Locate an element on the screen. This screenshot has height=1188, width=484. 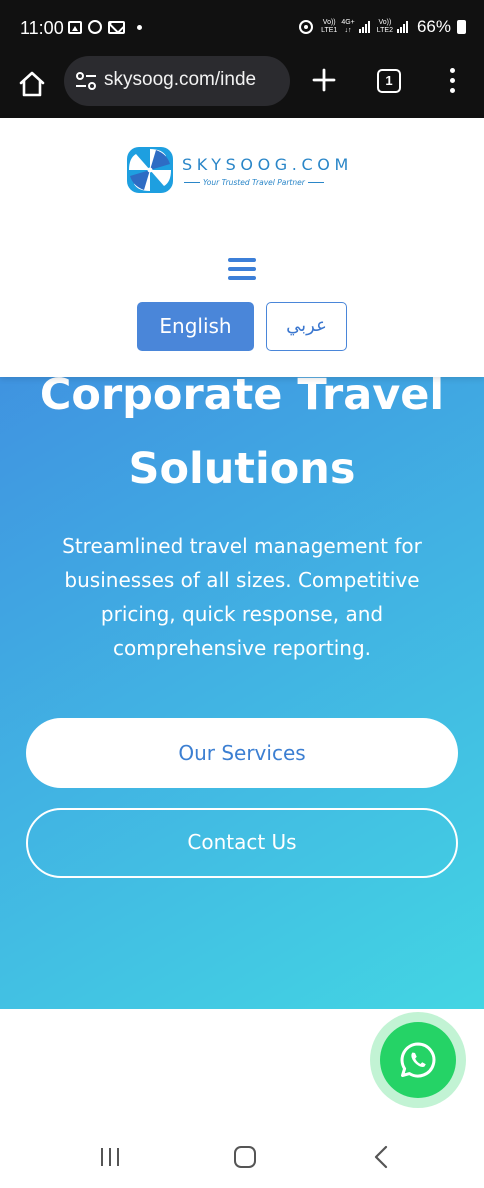
site-logo: SKYSOOG.COM Your Trusted Travel Partner is located at coordinates (246, 171).